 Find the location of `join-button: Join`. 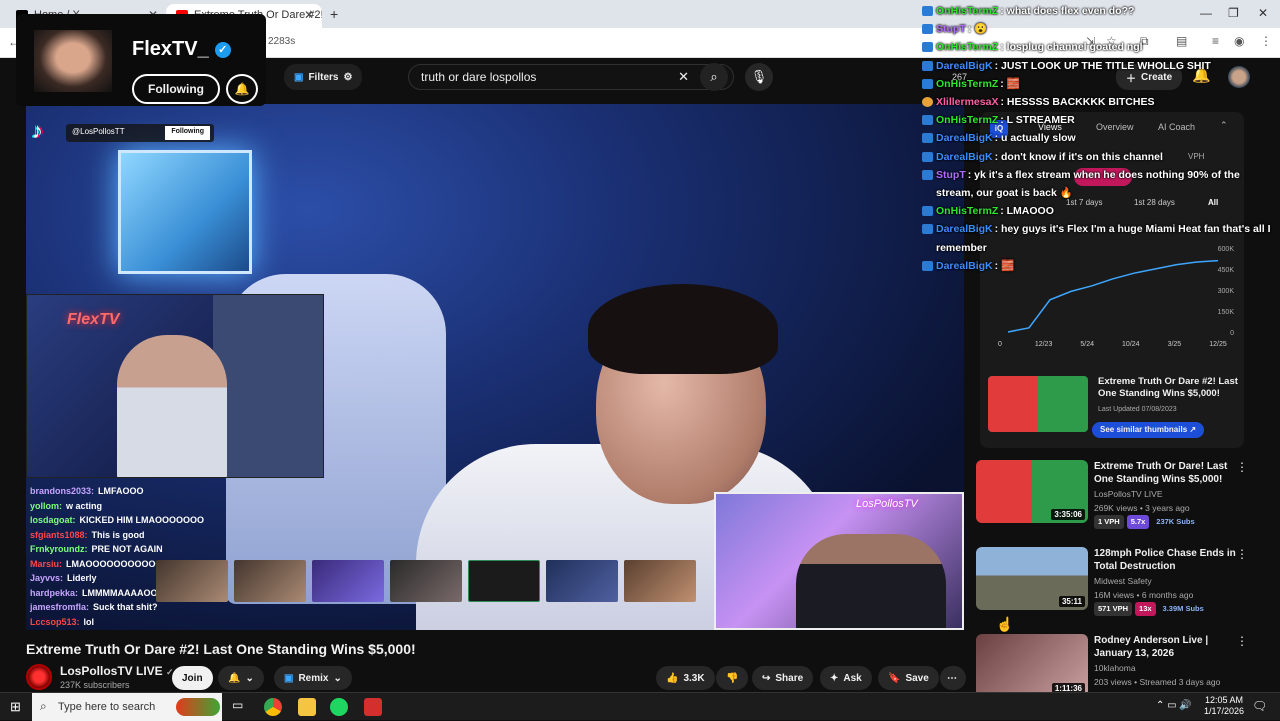

join-button: Join is located at coordinates (192, 678).